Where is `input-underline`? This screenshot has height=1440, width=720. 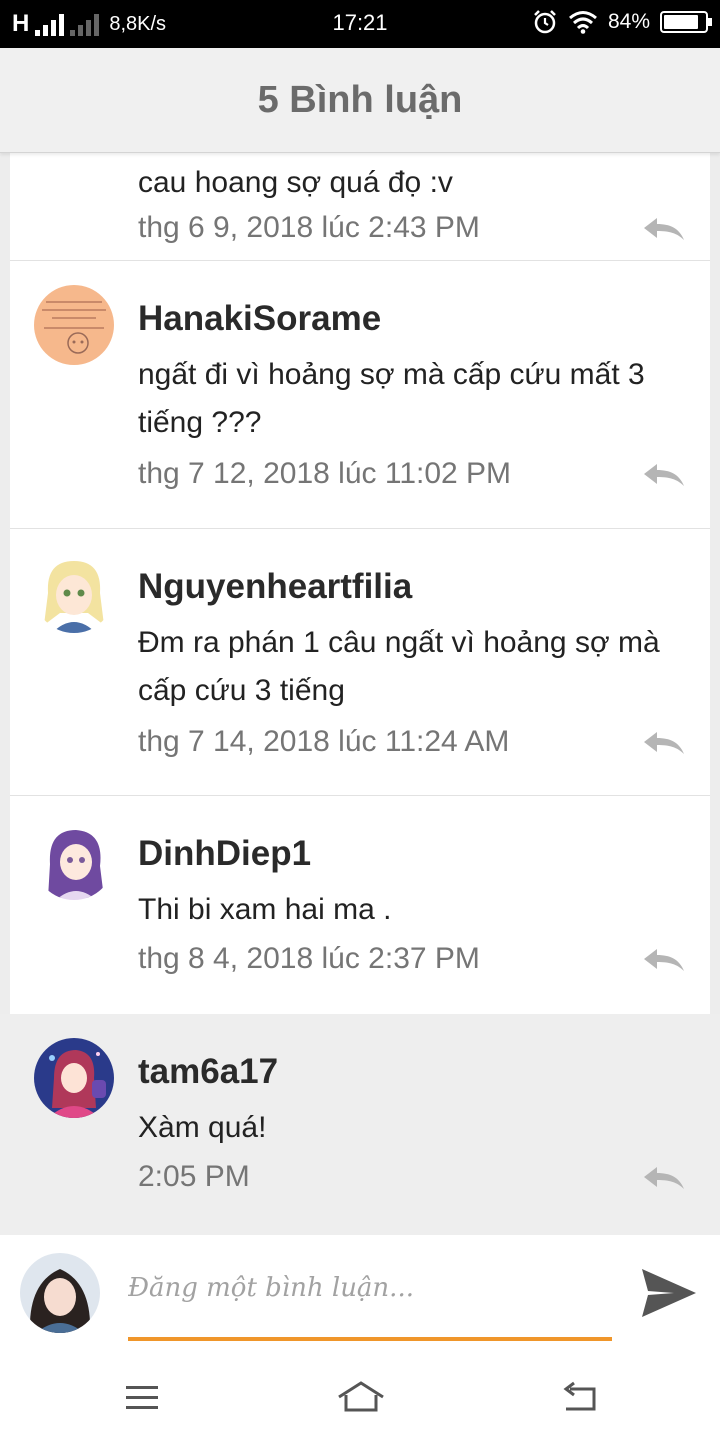
input-underline is located at coordinates (370, 1339).